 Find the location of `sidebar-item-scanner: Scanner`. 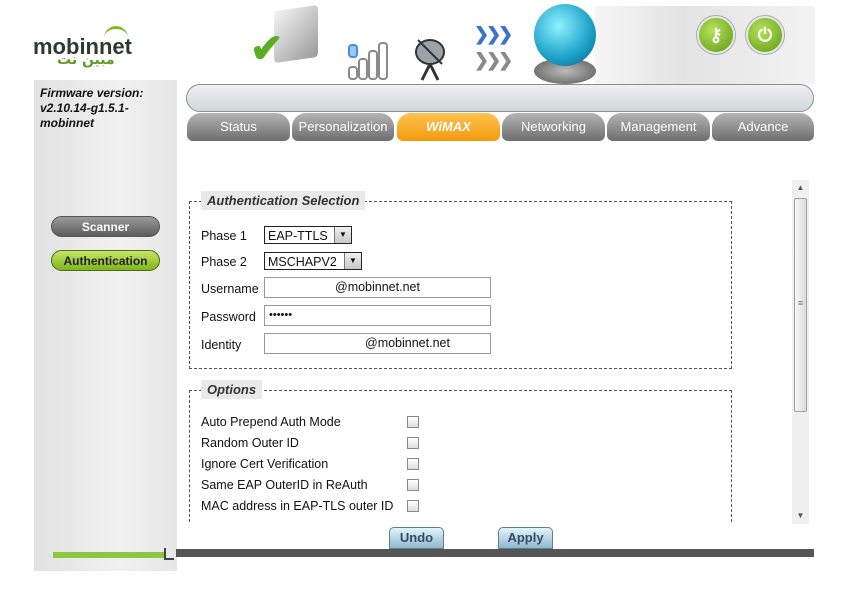

sidebar-item-scanner: Scanner is located at coordinates (105, 226).